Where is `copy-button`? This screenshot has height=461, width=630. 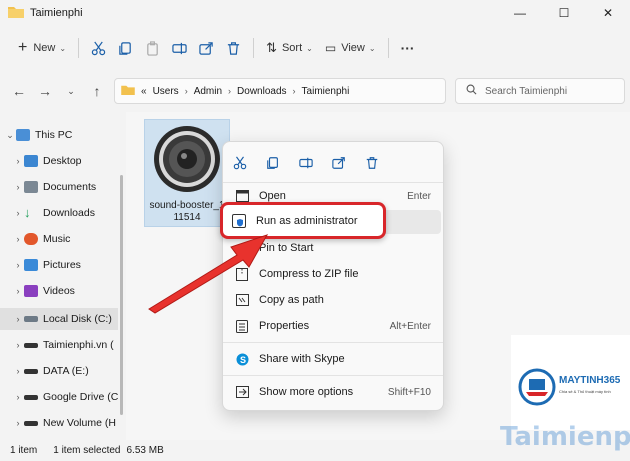
copy-button is located at coordinates (125, 48).